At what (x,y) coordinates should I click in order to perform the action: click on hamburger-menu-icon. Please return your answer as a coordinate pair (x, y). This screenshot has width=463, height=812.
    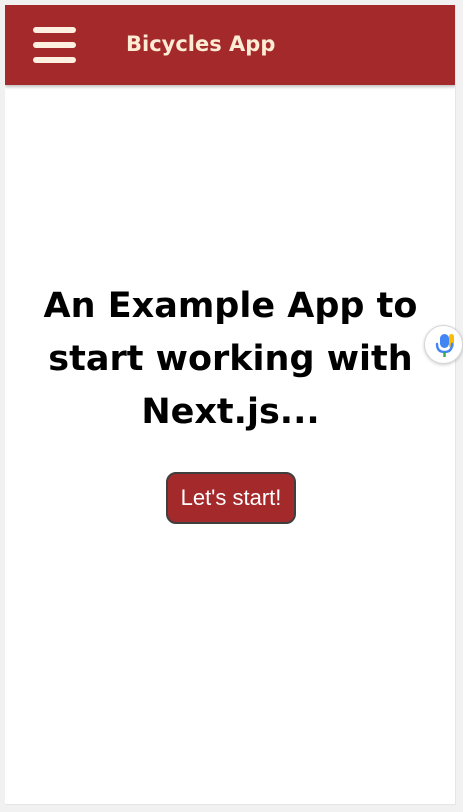
    Looking at the image, I should click on (54, 45).